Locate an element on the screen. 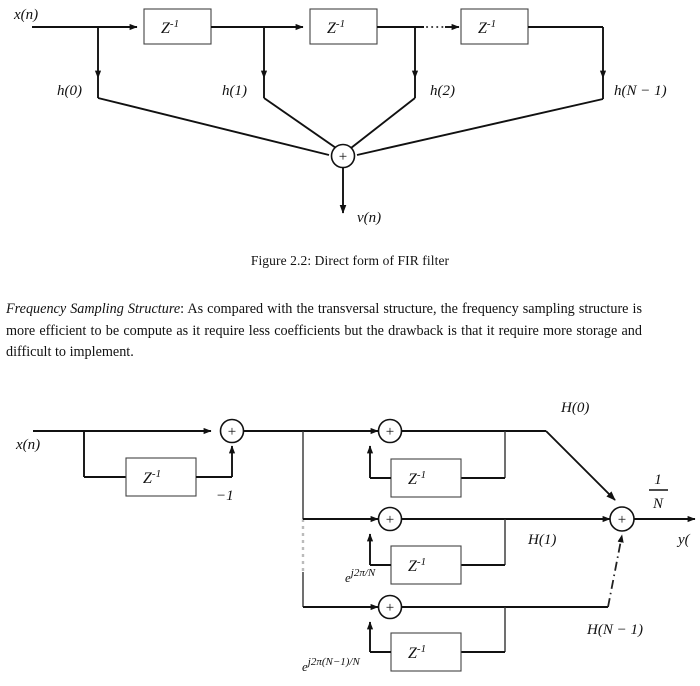 The image size is (700, 686). resonator-3-feedback-coefficient: ej2π(N−1)/N is located at coordinates (331, 665).